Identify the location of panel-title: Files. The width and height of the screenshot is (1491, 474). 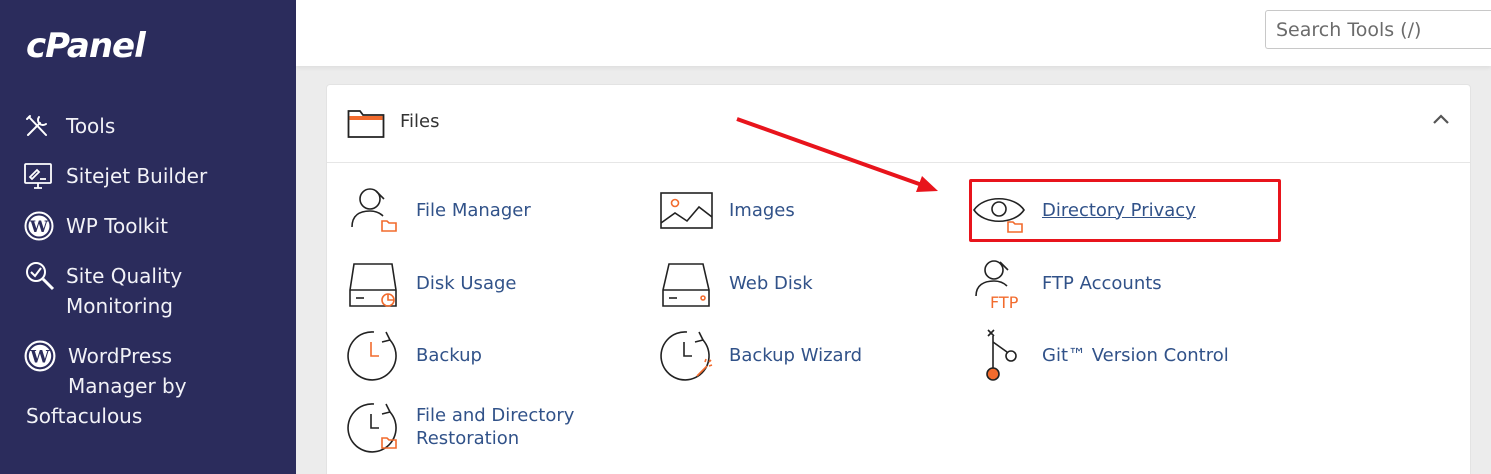
(420, 121).